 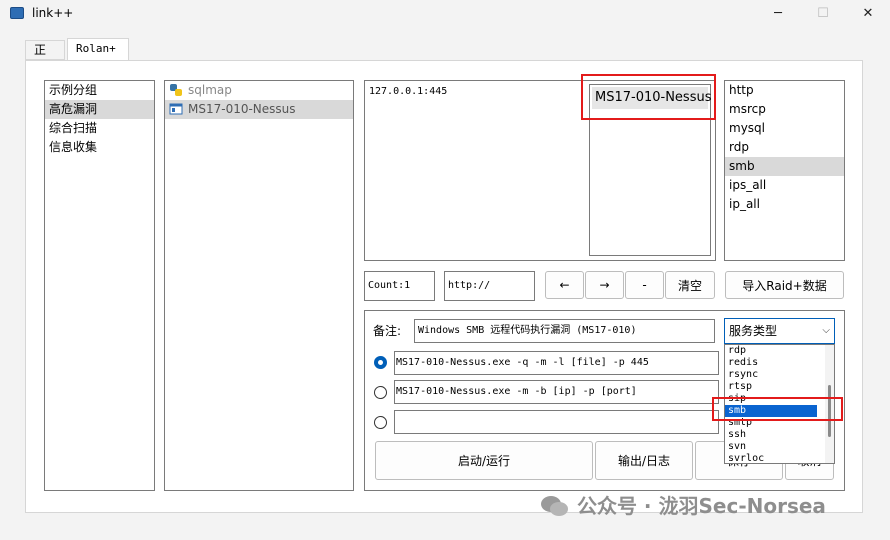 What do you see at coordinates (176, 109) in the screenshot?
I see `app-window-icon` at bounding box center [176, 109].